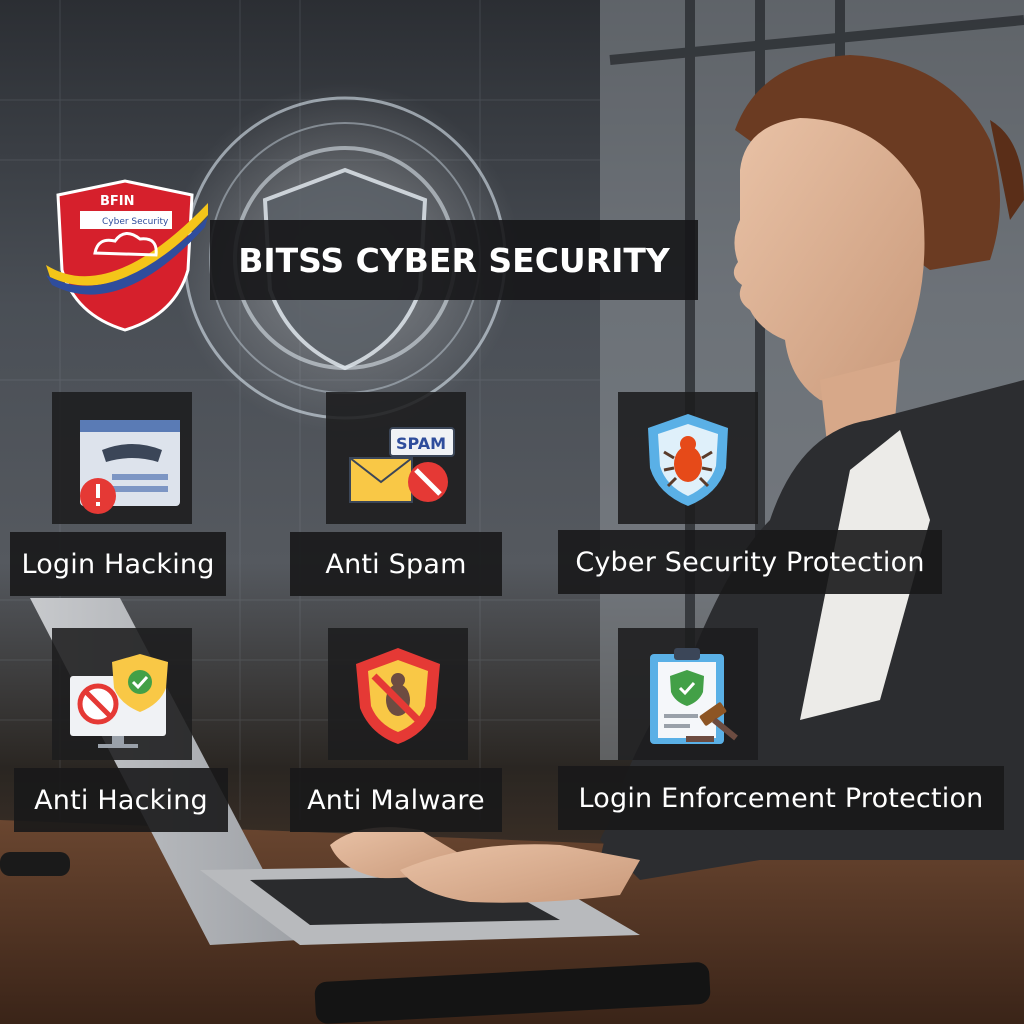 This screenshot has width=1024, height=1024. I want to click on clipboard-gavel-icon, so click(694, 696).